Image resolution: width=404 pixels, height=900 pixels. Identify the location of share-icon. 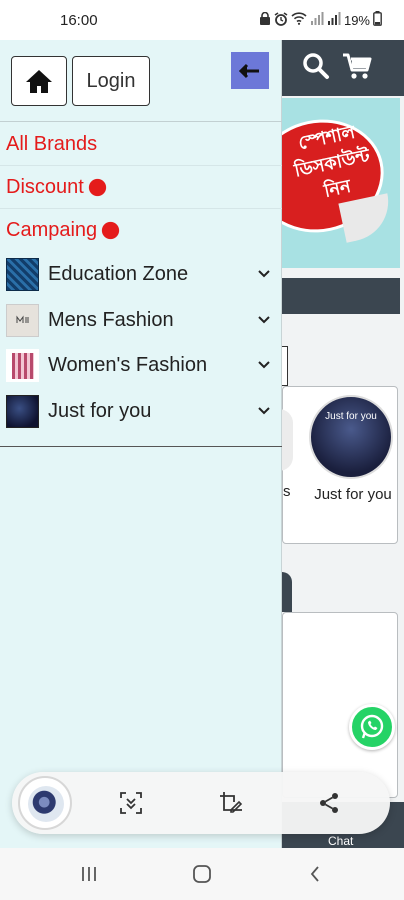
(329, 803).